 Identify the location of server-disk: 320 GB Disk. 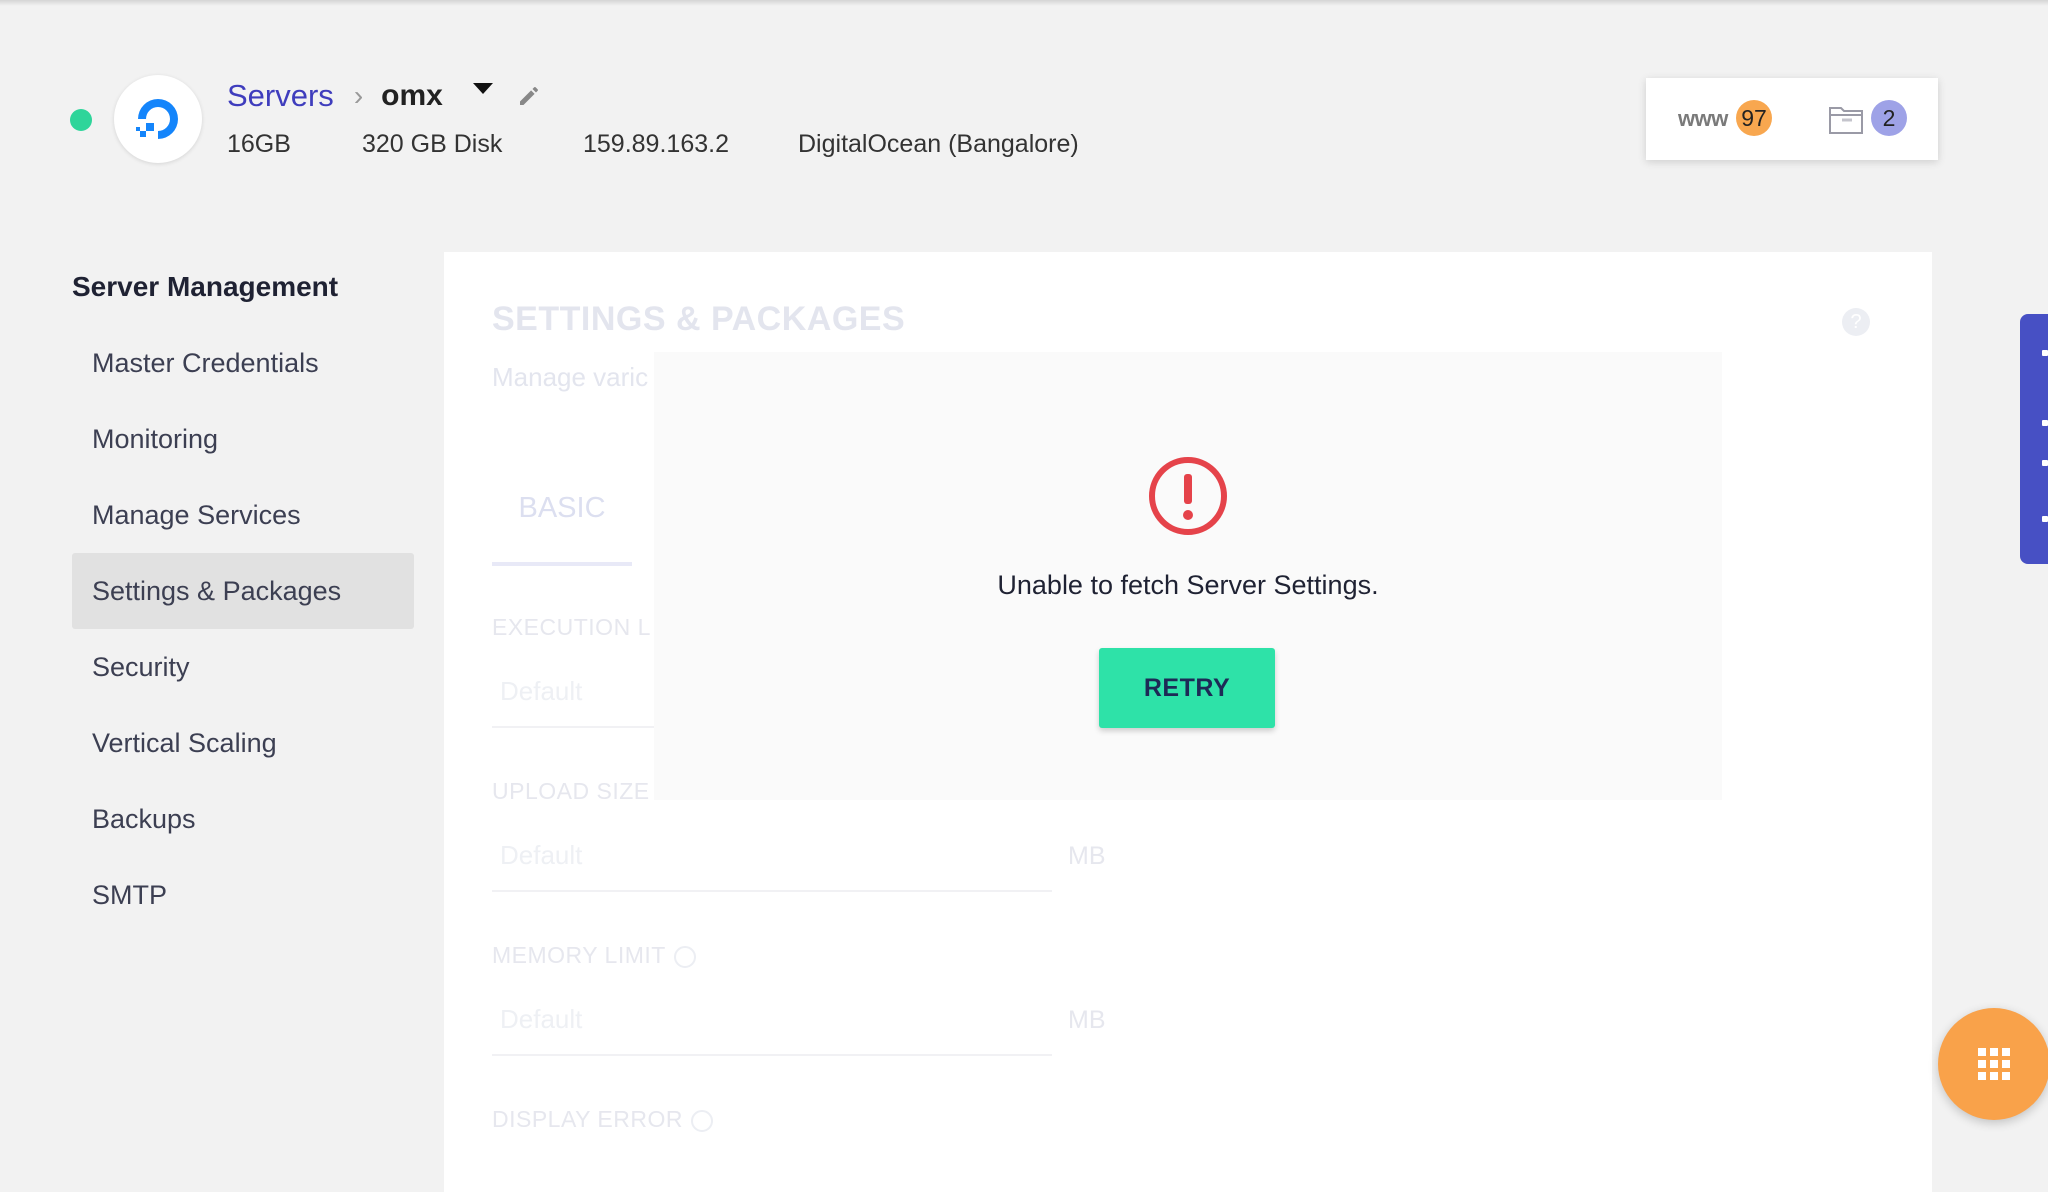
(432, 144).